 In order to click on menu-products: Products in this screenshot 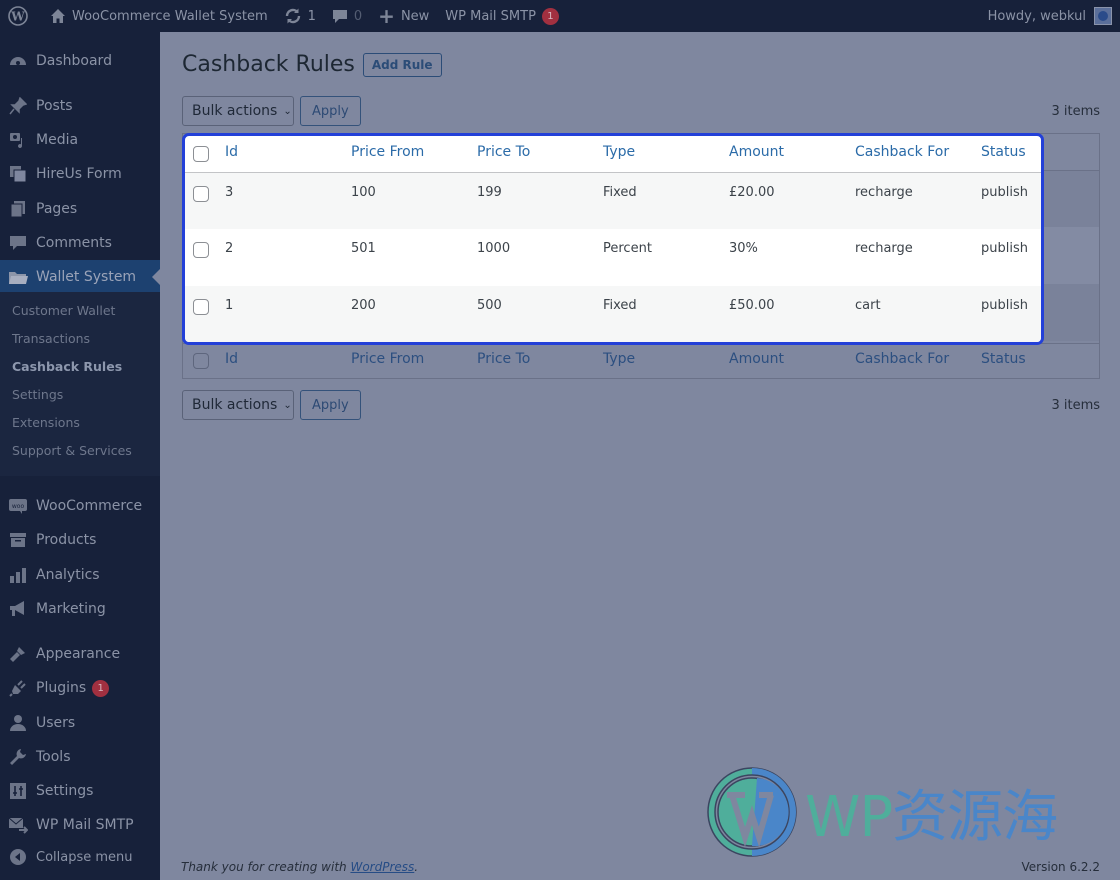, I will do `click(80, 540)`.